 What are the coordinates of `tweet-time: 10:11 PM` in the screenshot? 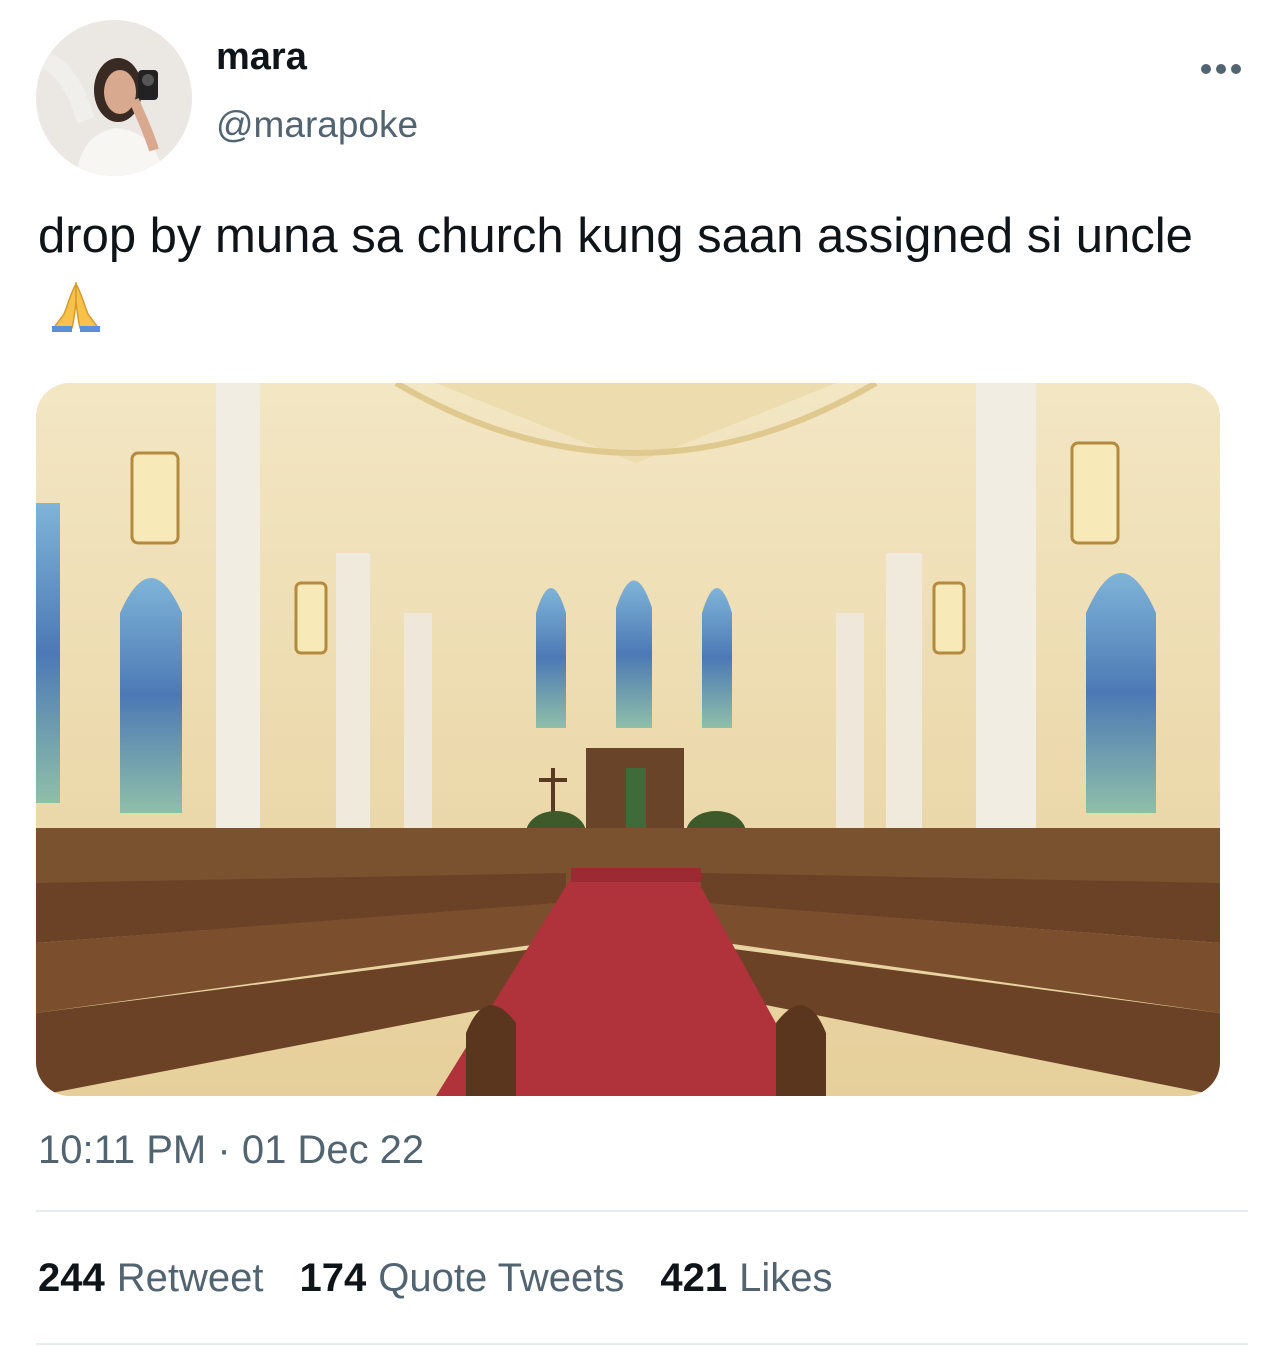 It's located at (122, 1150).